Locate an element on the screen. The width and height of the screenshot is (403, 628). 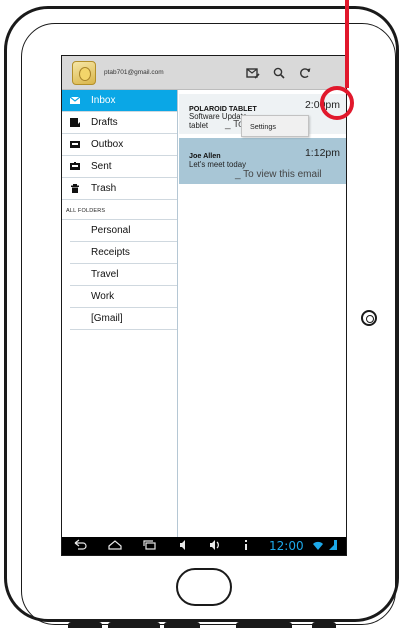
message-snippet: _ To view this email is located at coordinates (278, 174).